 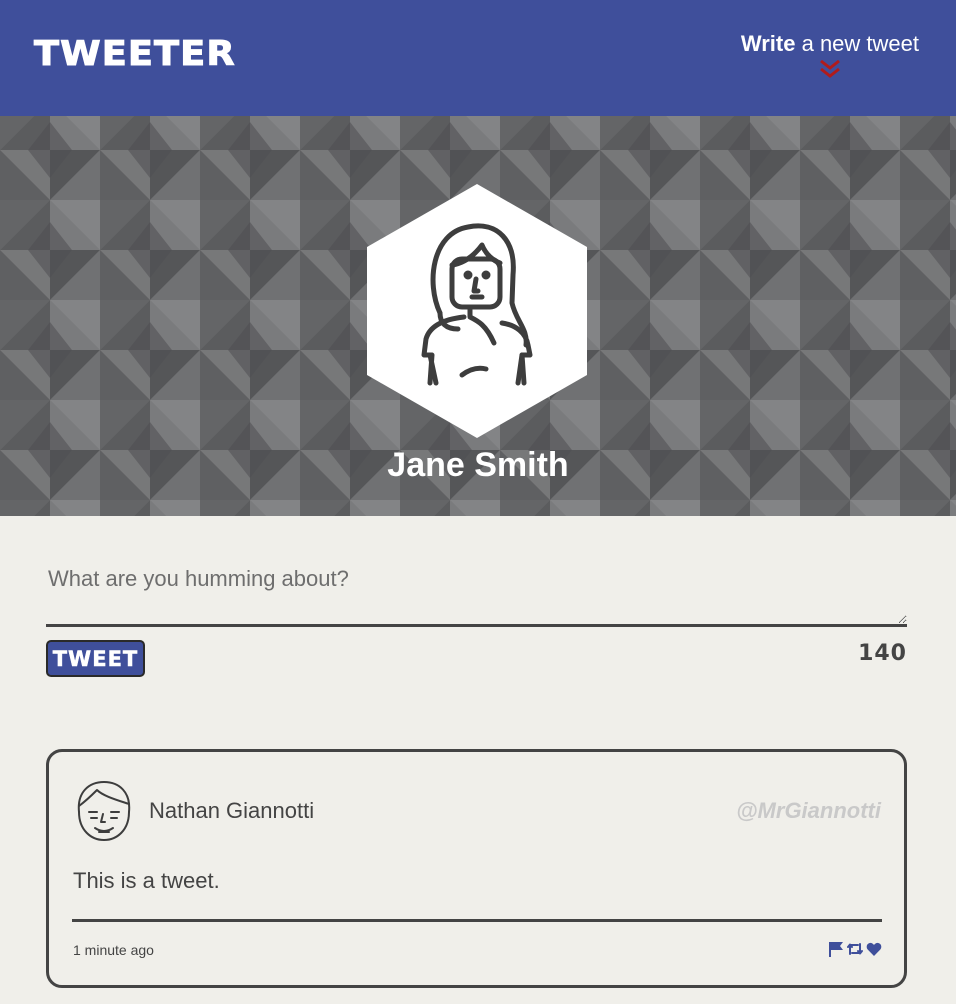 What do you see at coordinates (882, 653) in the screenshot?
I see `character-counter: 140` at bounding box center [882, 653].